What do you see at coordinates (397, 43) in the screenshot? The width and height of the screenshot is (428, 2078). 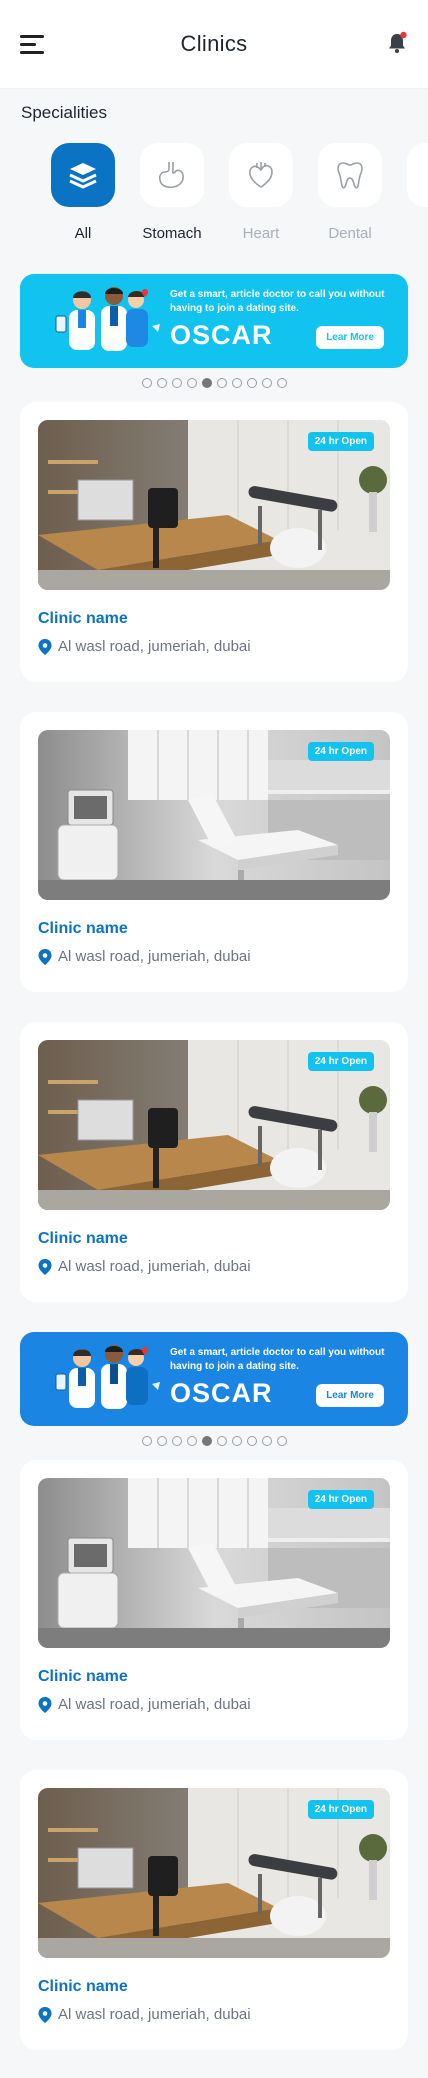 I see `notification-bell-icon` at bounding box center [397, 43].